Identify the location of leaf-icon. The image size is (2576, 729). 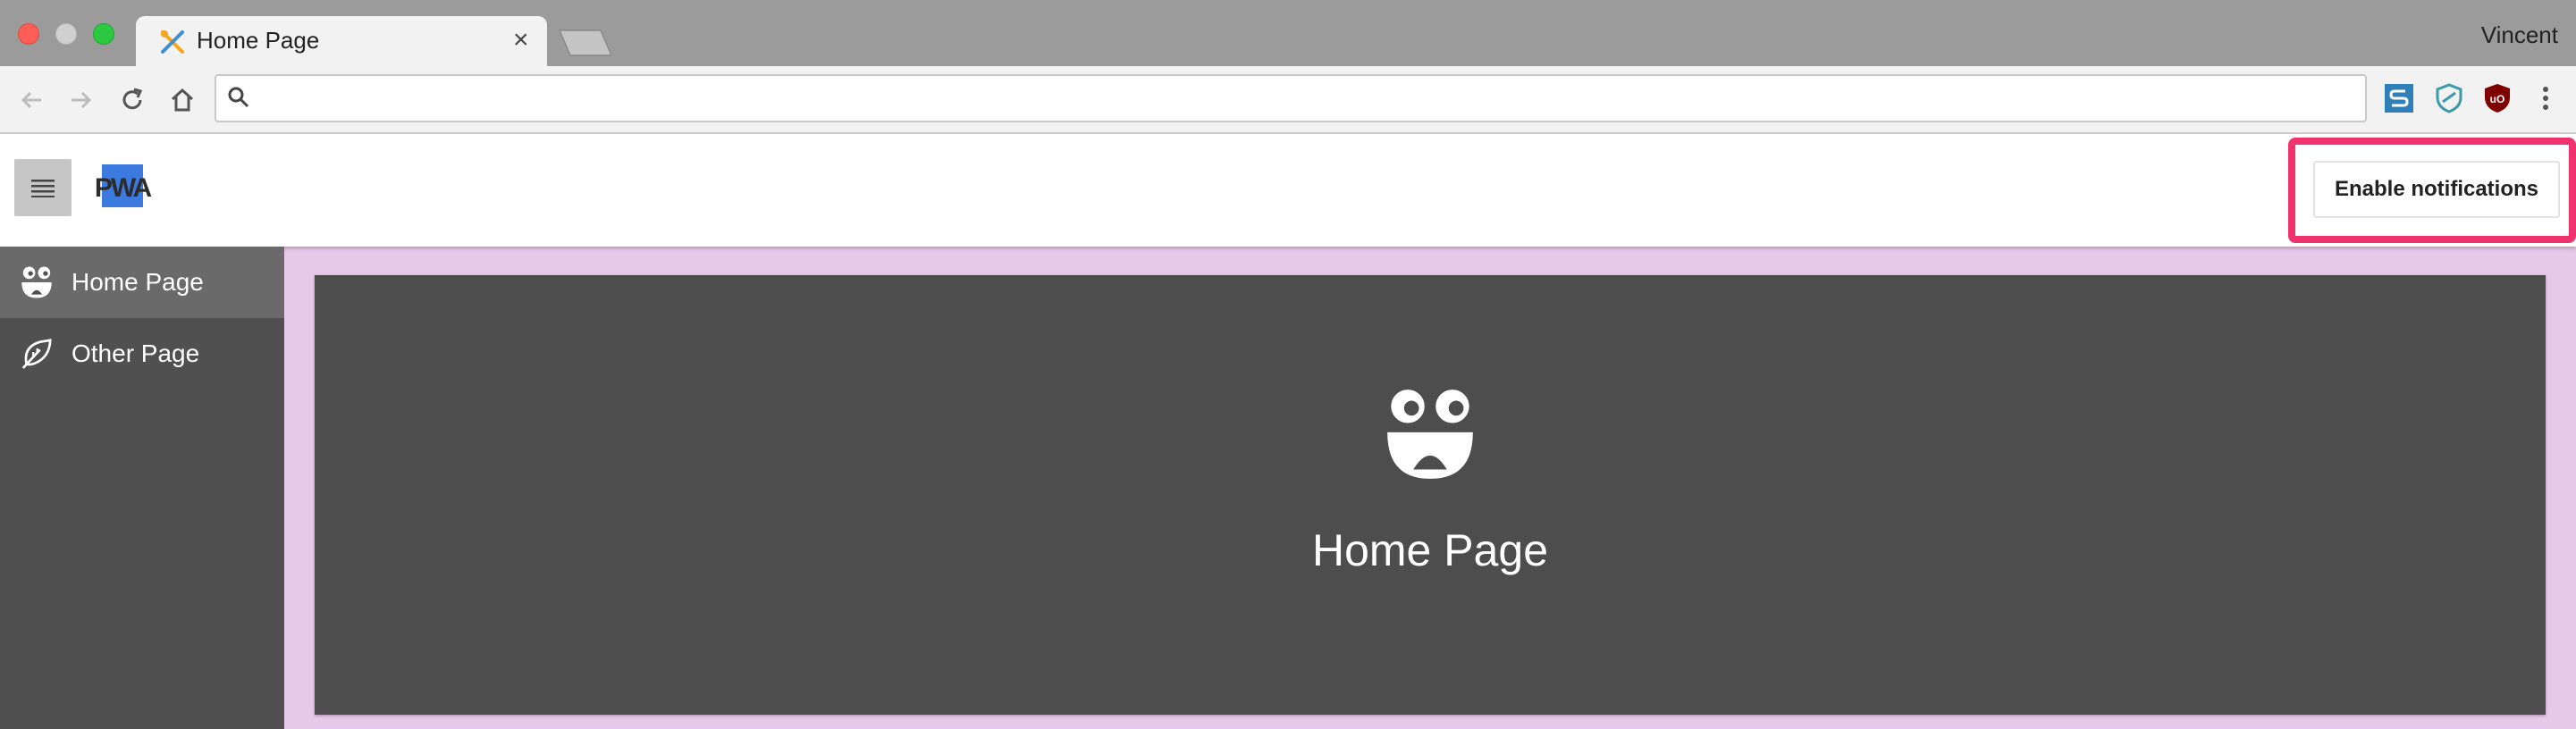
(37, 354).